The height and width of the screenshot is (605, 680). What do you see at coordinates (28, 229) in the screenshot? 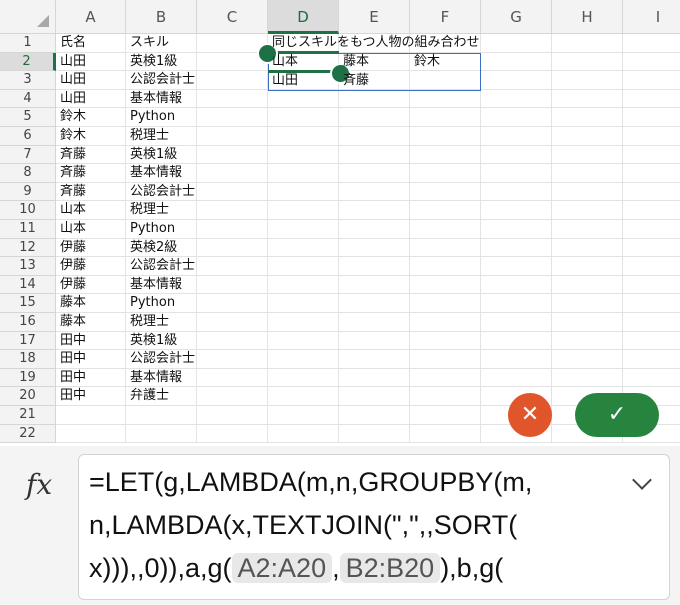
I see `row-header-11: 11` at bounding box center [28, 229].